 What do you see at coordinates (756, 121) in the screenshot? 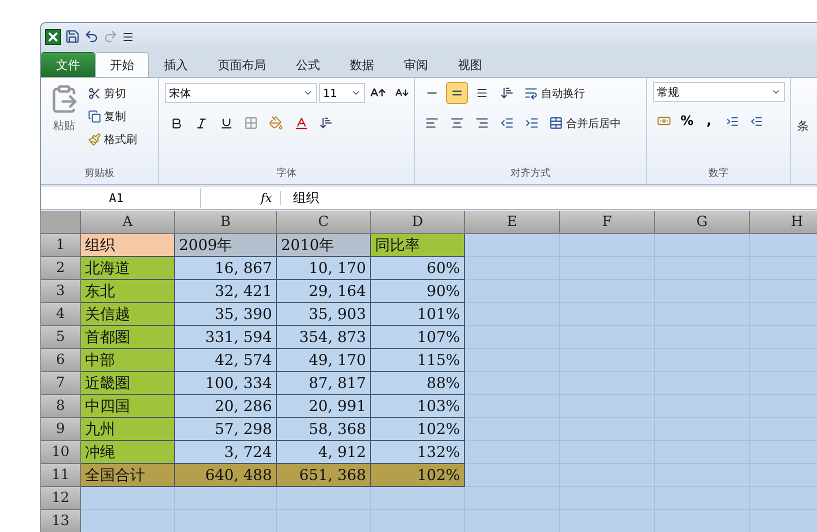
I see `decrease-decimal-icon` at bounding box center [756, 121].